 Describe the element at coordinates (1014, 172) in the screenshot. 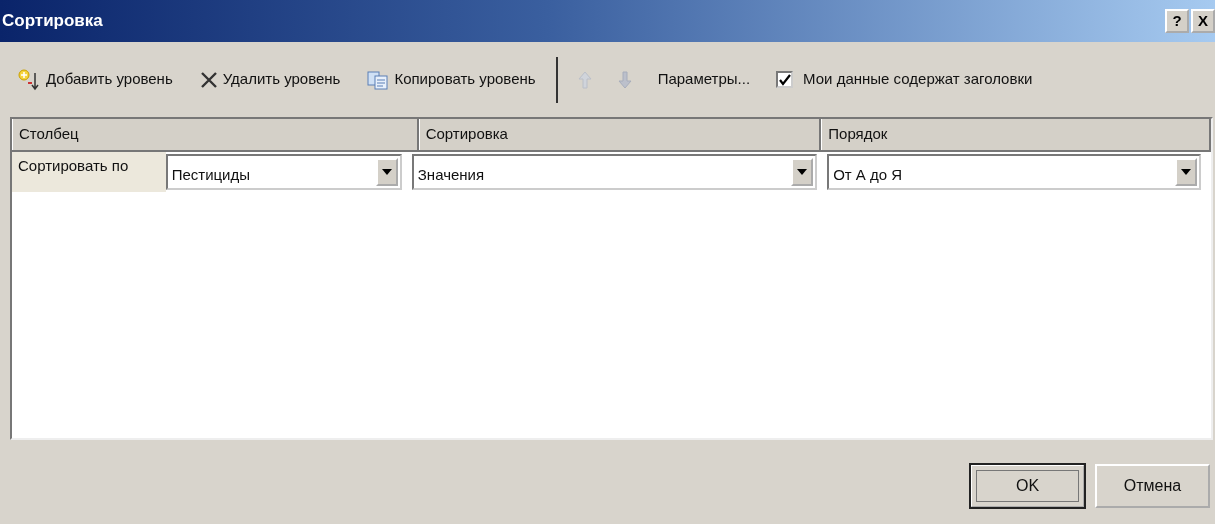

I see `dropdown: От А до Я` at that location.